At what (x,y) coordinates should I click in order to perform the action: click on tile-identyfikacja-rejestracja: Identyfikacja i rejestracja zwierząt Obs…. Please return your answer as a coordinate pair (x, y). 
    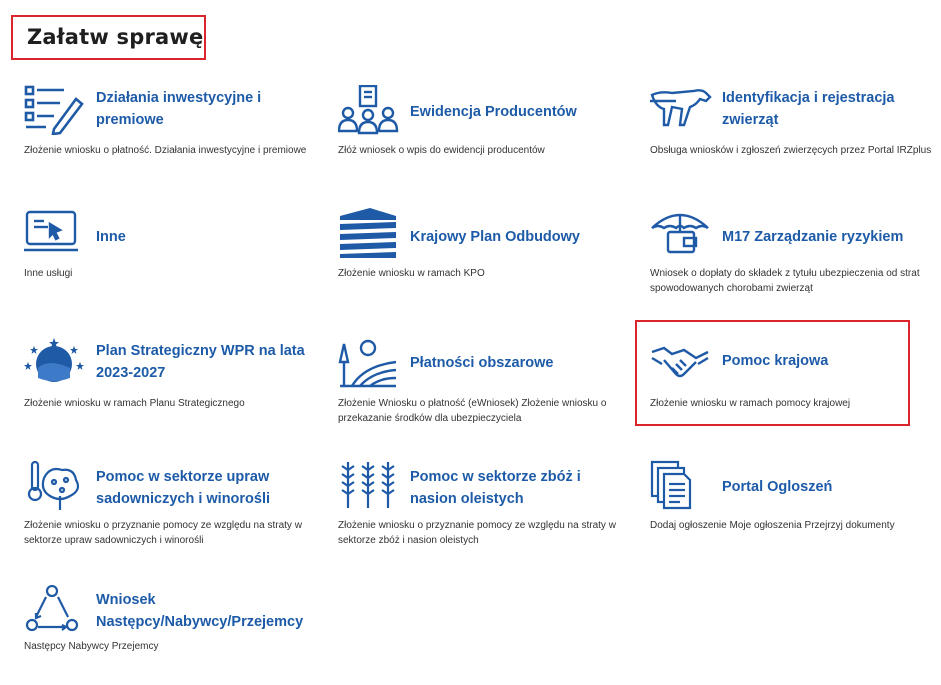
    Looking at the image, I should click on (795, 135).